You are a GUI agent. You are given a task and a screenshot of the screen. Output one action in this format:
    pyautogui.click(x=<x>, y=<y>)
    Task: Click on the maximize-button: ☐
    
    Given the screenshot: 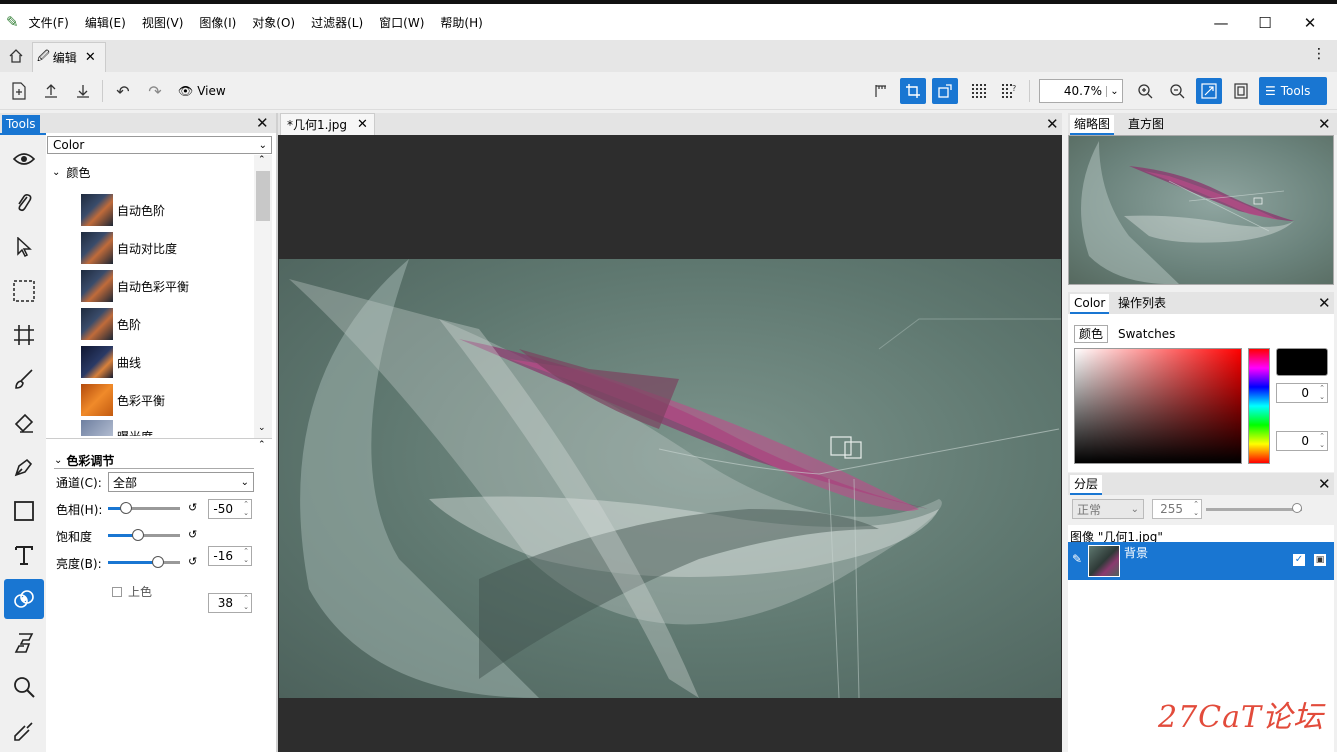 What is the action you would take?
    pyautogui.click(x=1265, y=23)
    